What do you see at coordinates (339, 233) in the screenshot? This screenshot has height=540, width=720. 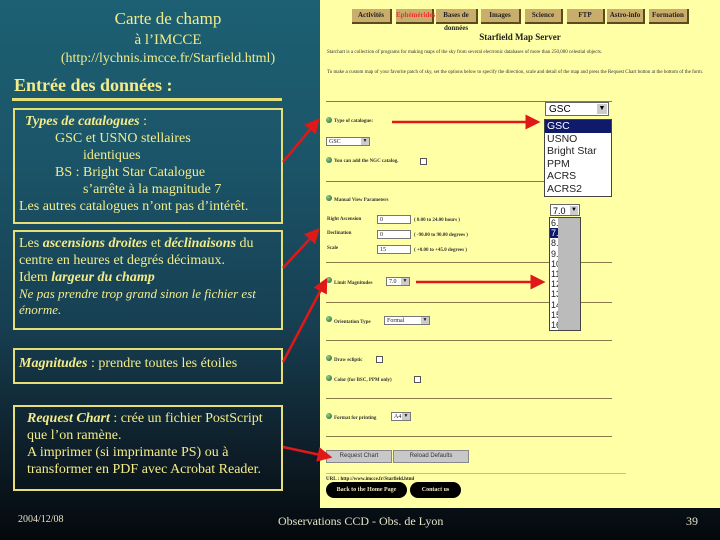 I see `dec-label: Declination` at bounding box center [339, 233].